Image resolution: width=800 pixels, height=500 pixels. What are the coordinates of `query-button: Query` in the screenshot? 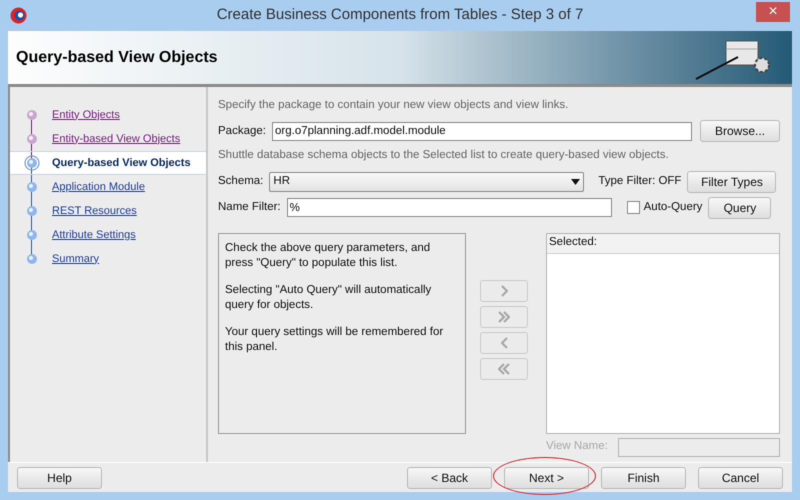 It's located at (740, 207).